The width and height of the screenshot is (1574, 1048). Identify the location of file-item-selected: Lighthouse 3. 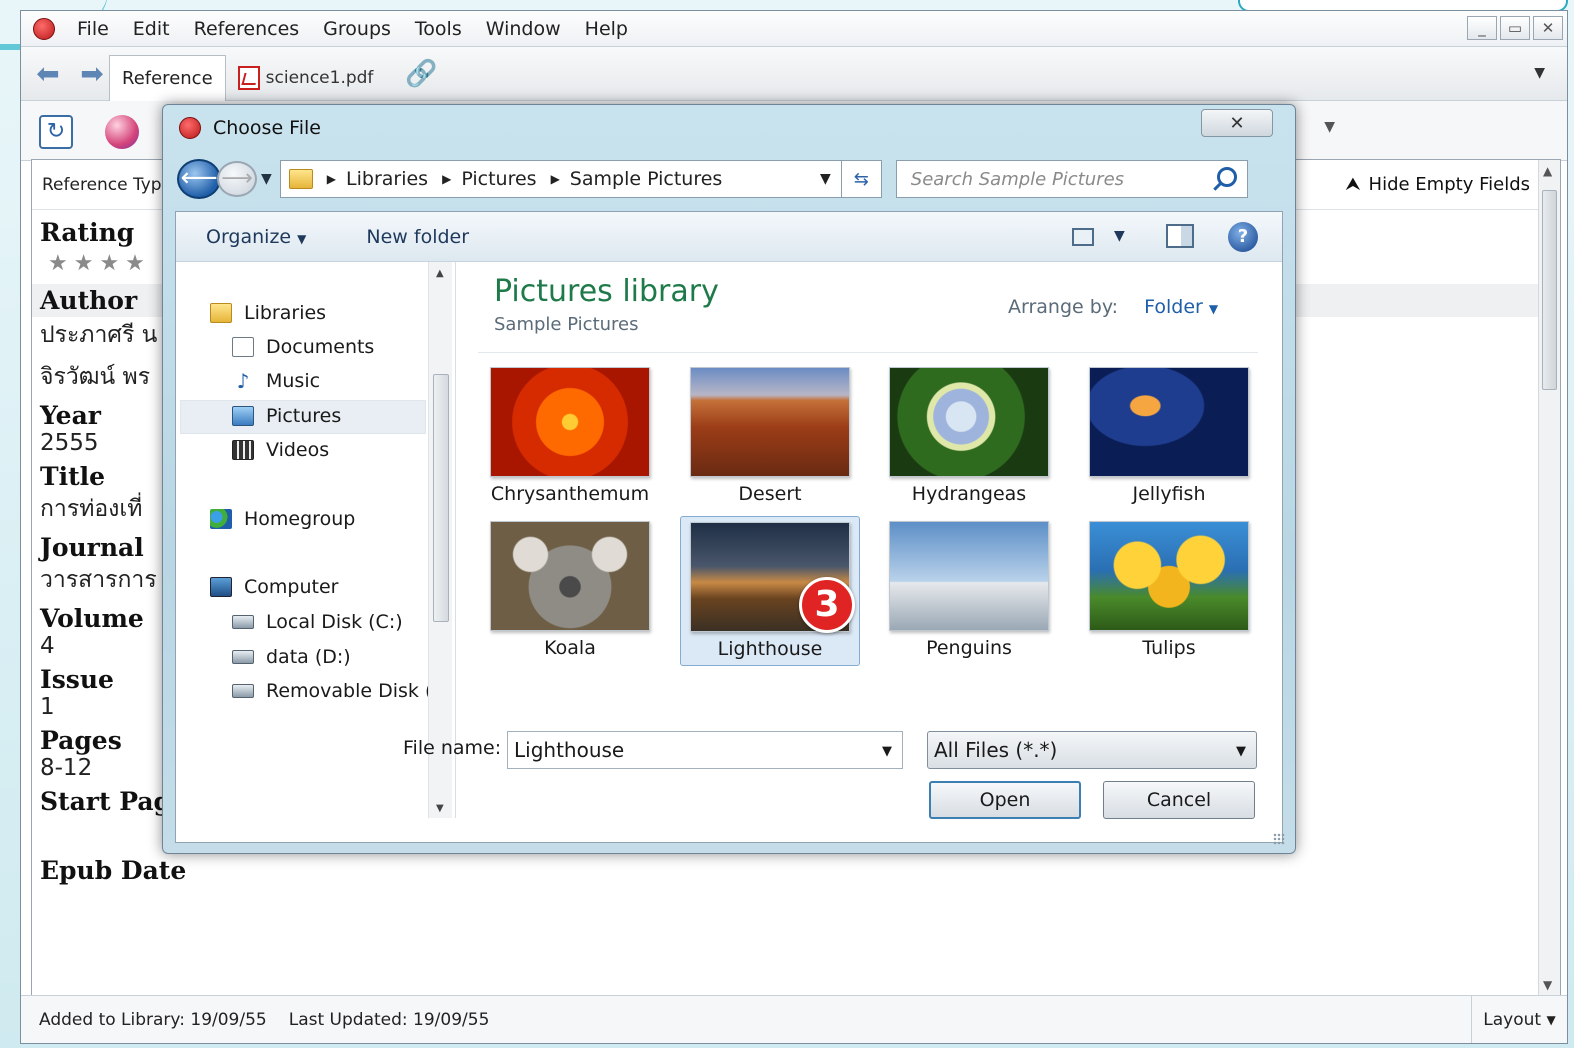
(770, 591).